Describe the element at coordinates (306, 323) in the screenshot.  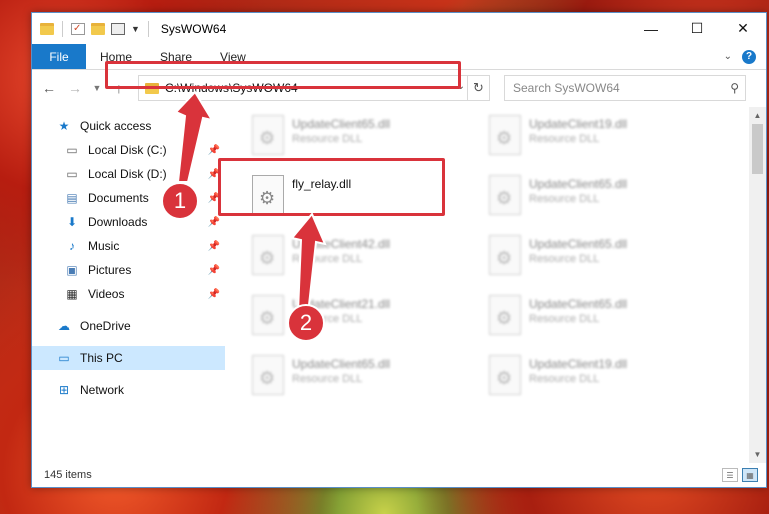
I see `step-badge-2: 2` at that location.